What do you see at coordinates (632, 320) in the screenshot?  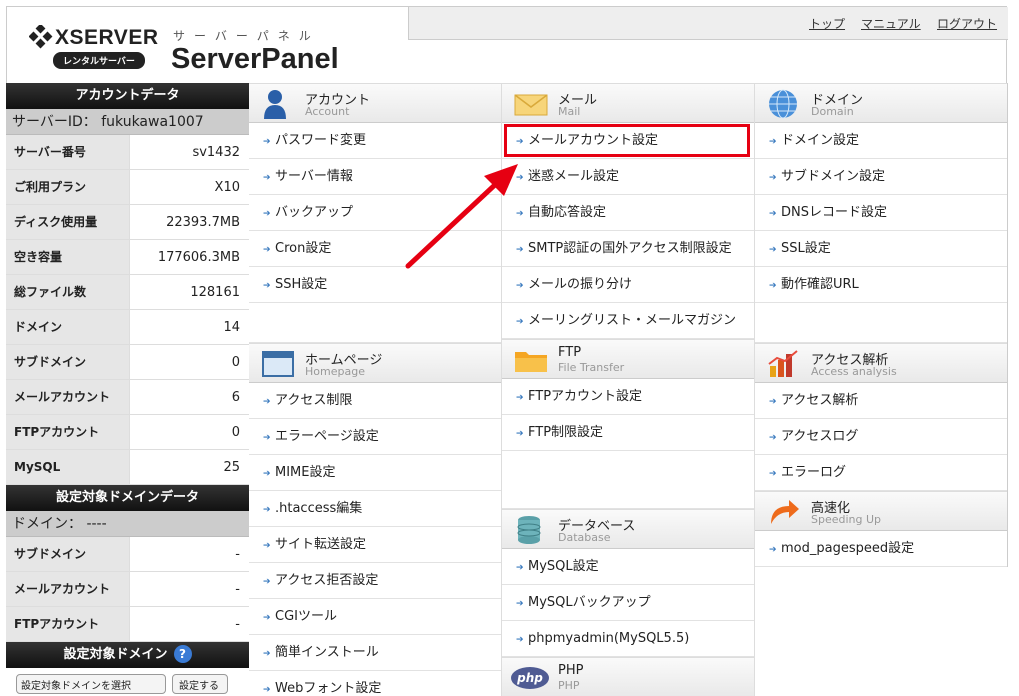 I see `menu-label: メーリングリスト・メールマガジン` at bounding box center [632, 320].